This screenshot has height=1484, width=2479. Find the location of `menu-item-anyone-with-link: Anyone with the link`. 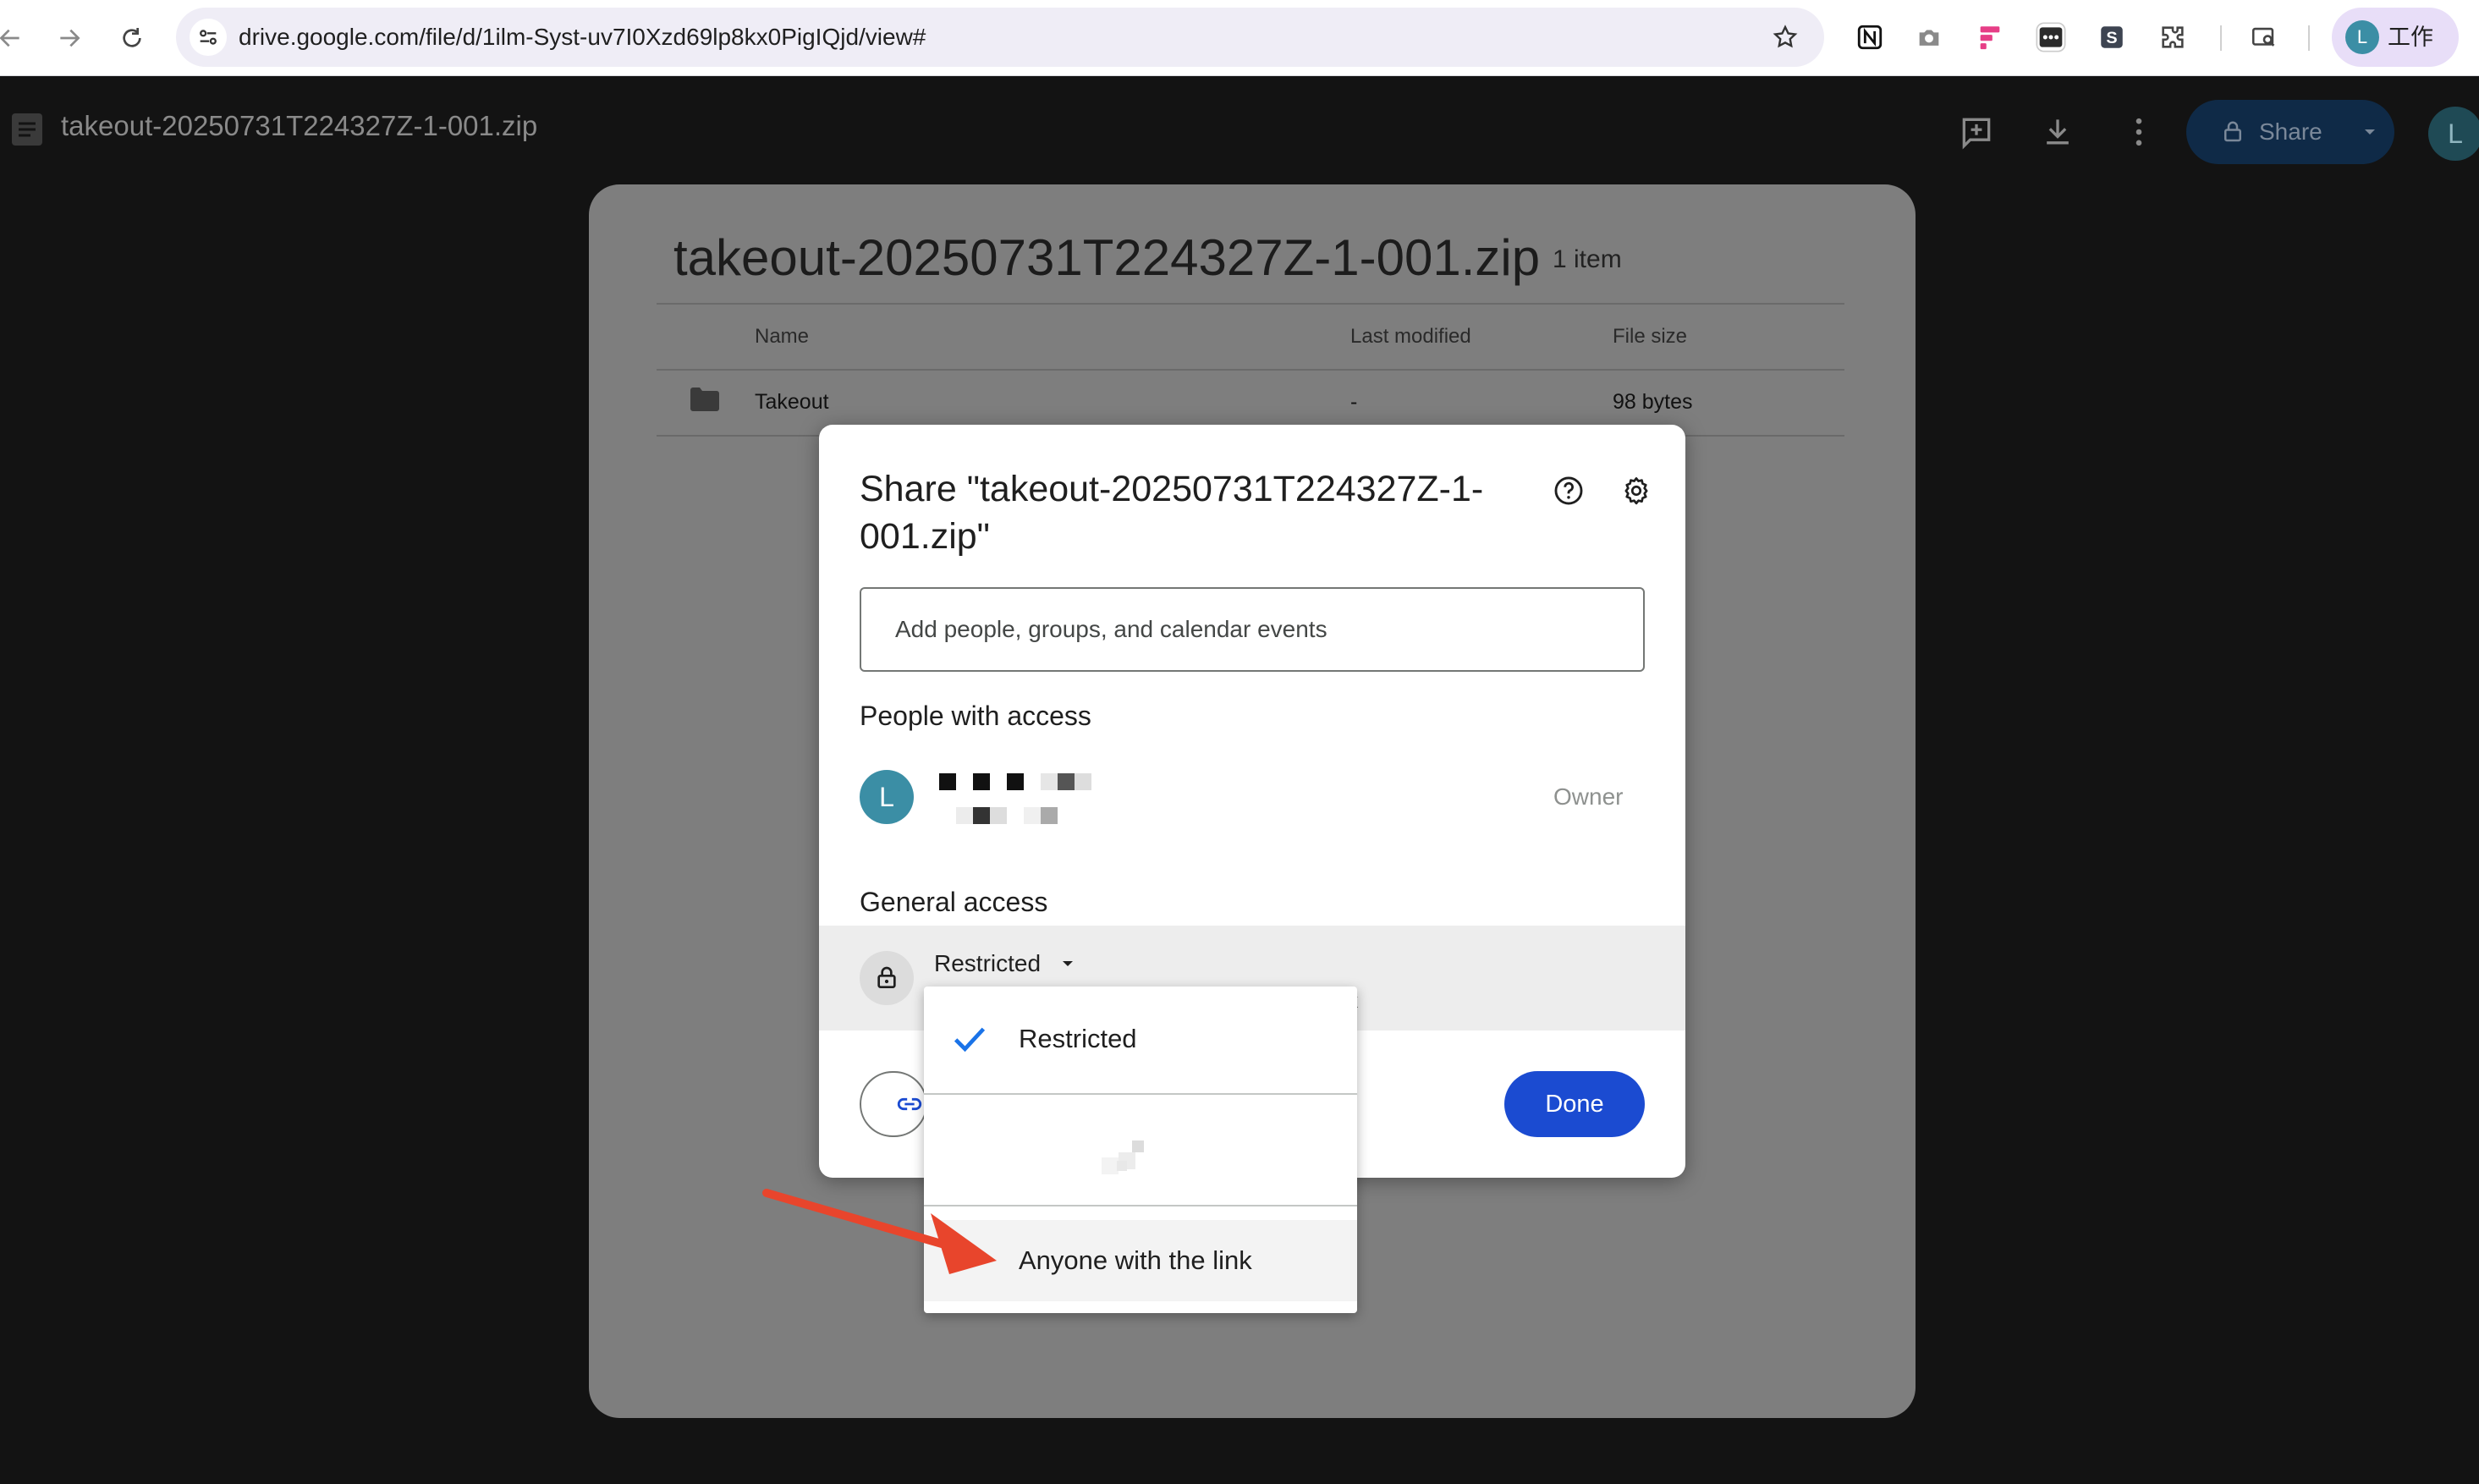

menu-item-anyone-with-link: Anyone with the link is located at coordinates (1140, 1260).